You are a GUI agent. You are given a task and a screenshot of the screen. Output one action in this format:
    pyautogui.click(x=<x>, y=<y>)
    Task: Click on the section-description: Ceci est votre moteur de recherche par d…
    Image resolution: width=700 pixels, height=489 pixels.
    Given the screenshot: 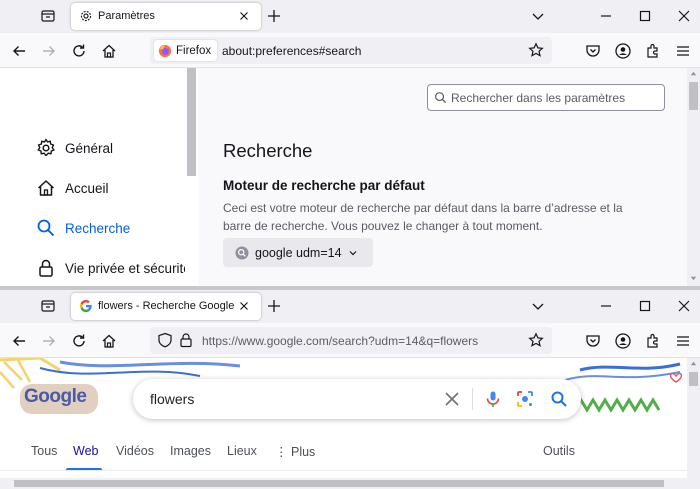 What is the action you would take?
    pyautogui.click(x=423, y=217)
    